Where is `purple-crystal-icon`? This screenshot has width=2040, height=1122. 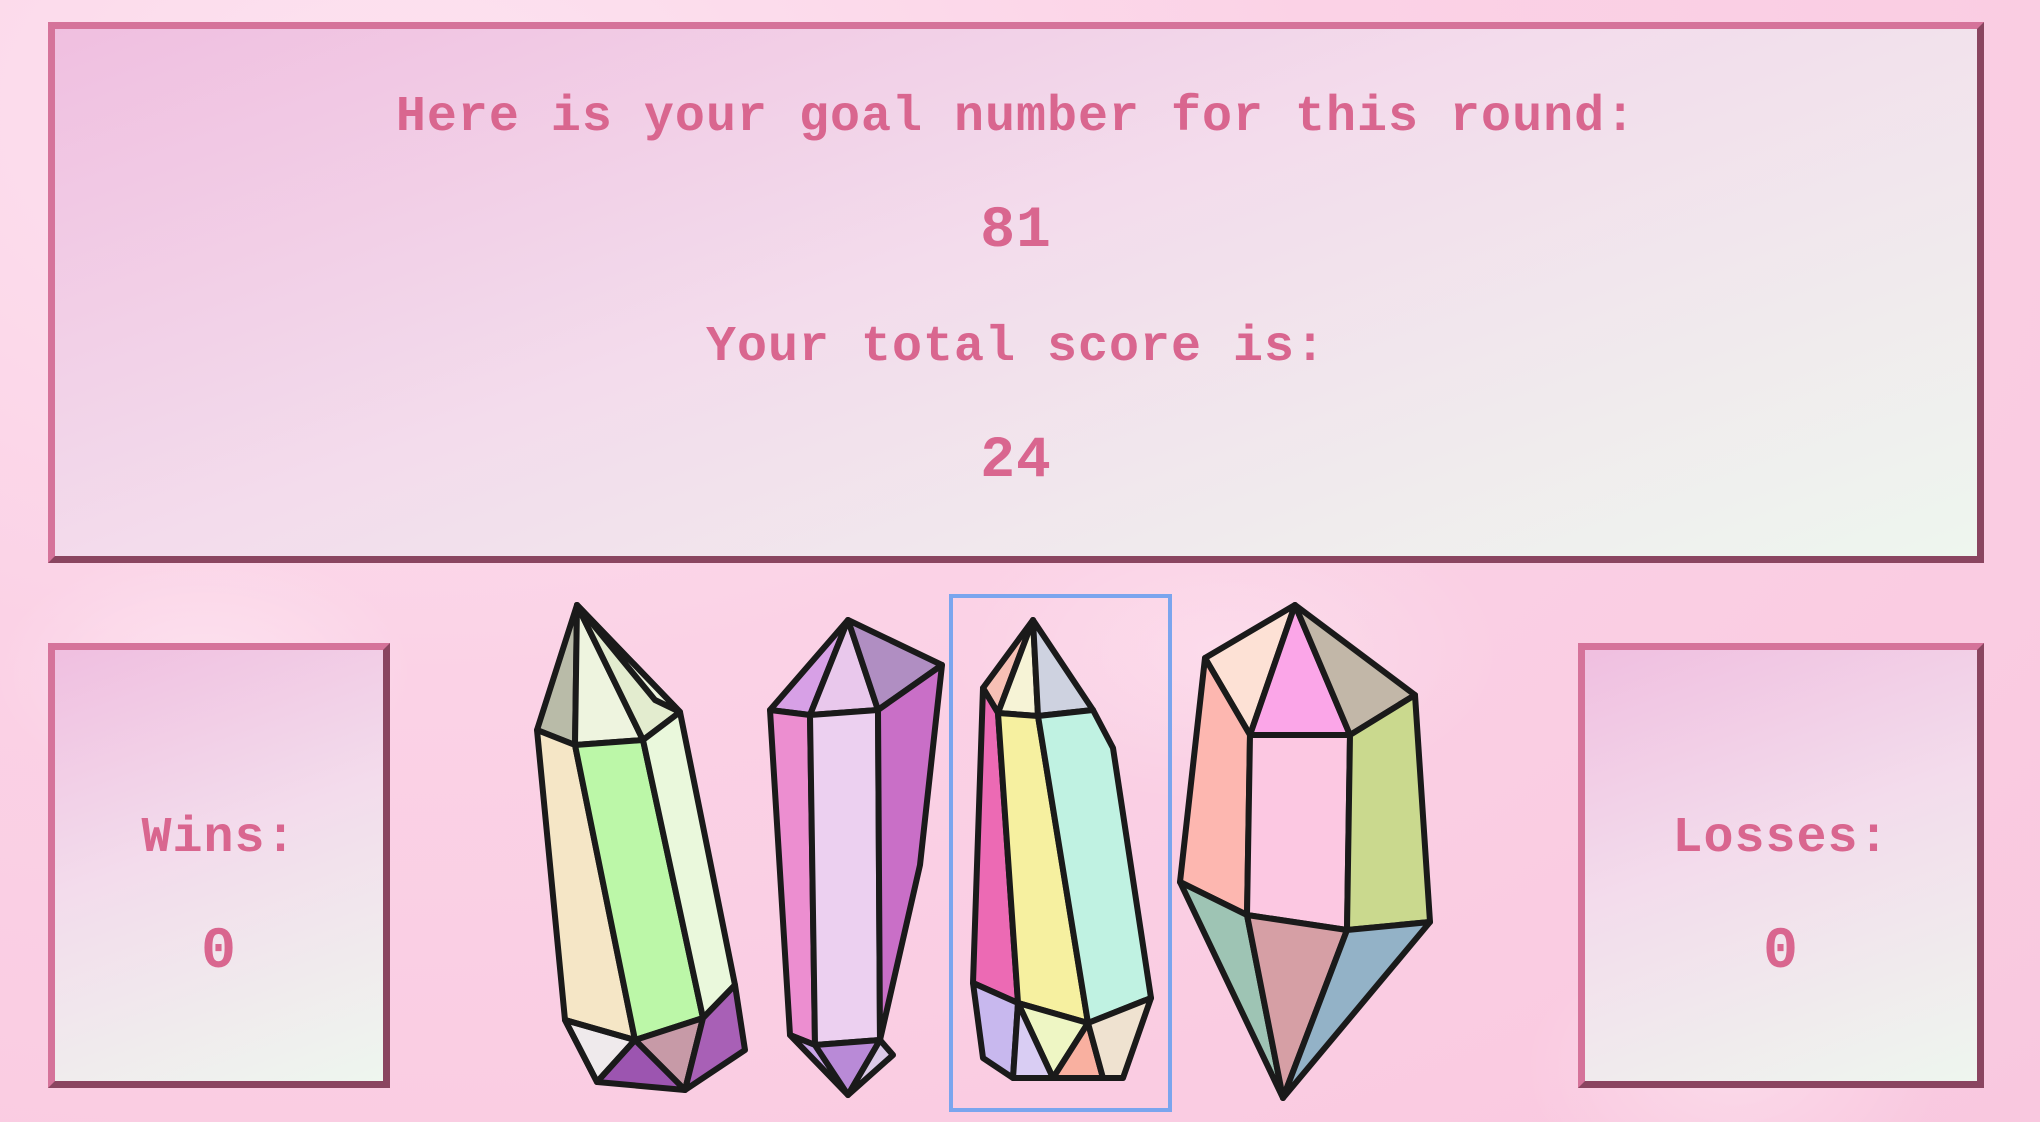
purple-crystal-icon is located at coordinates (856, 857).